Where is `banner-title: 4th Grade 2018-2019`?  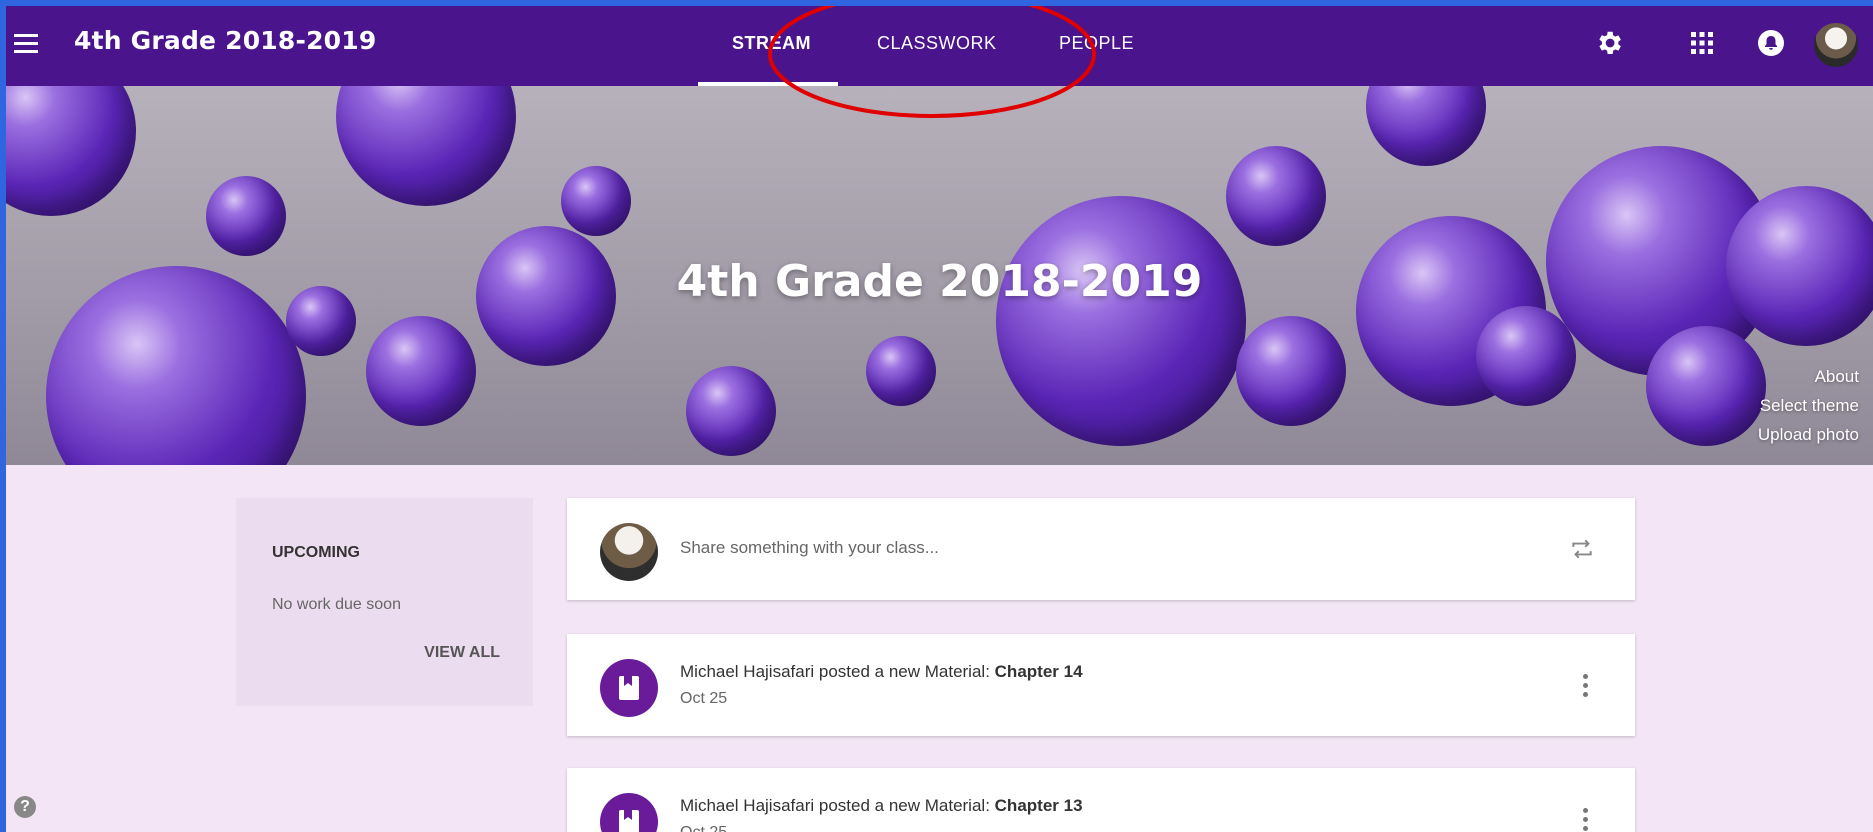
banner-title: 4th Grade 2018-2019 is located at coordinates (939, 281).